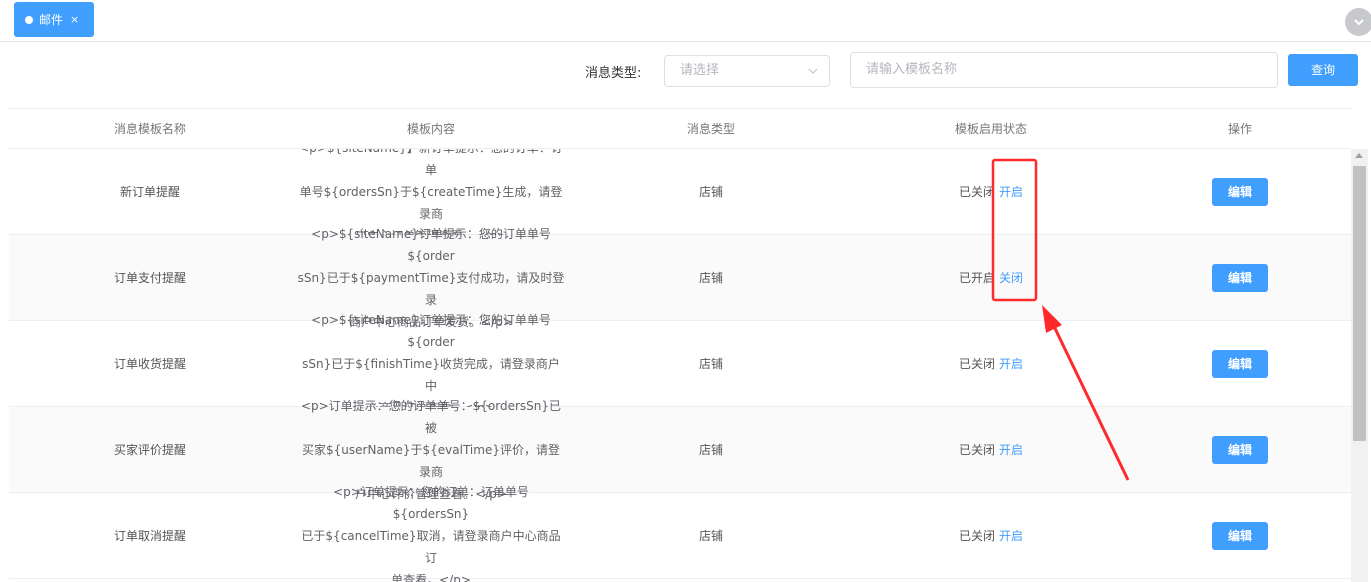 The image size is (1371, 582). What do you see at coordinates (685, 21) in the screenshot?
I see `tab-bar: 邮件 ×` at bounding box center [685, 21].